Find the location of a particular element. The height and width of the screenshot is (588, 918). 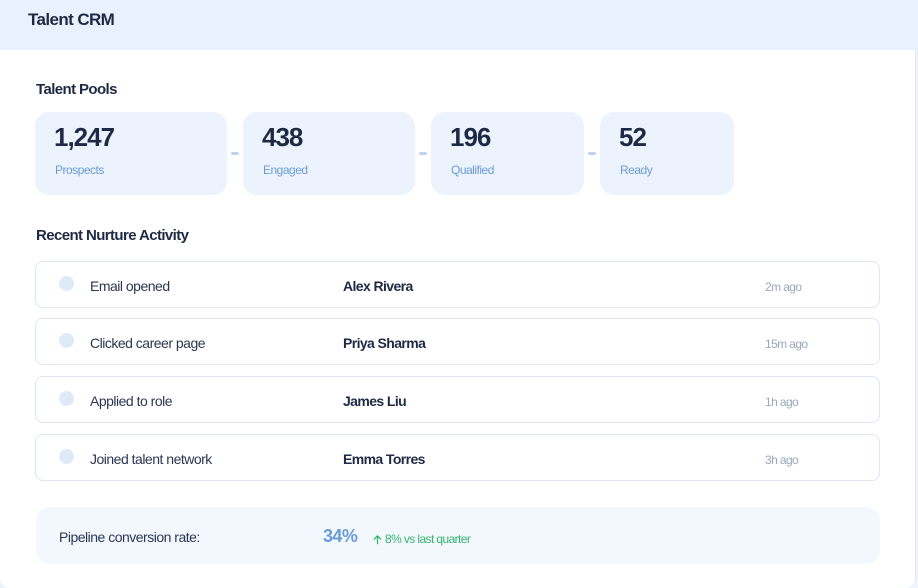

pool-card-qualified: 196 Qualified is located at coordinates (507, 153).